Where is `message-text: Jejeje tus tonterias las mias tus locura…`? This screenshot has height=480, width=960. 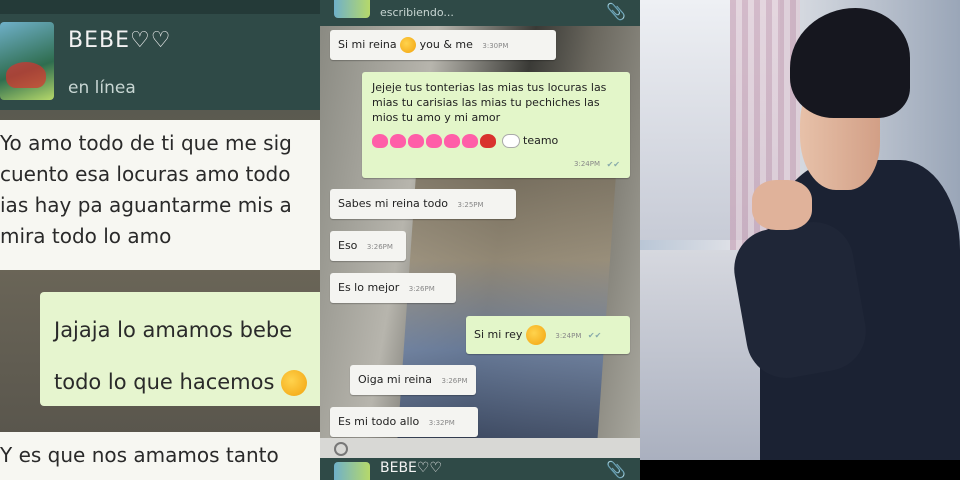 message-text: Jejeje tus tonterias las mias tus locura… is located at coordinates (489, 102).